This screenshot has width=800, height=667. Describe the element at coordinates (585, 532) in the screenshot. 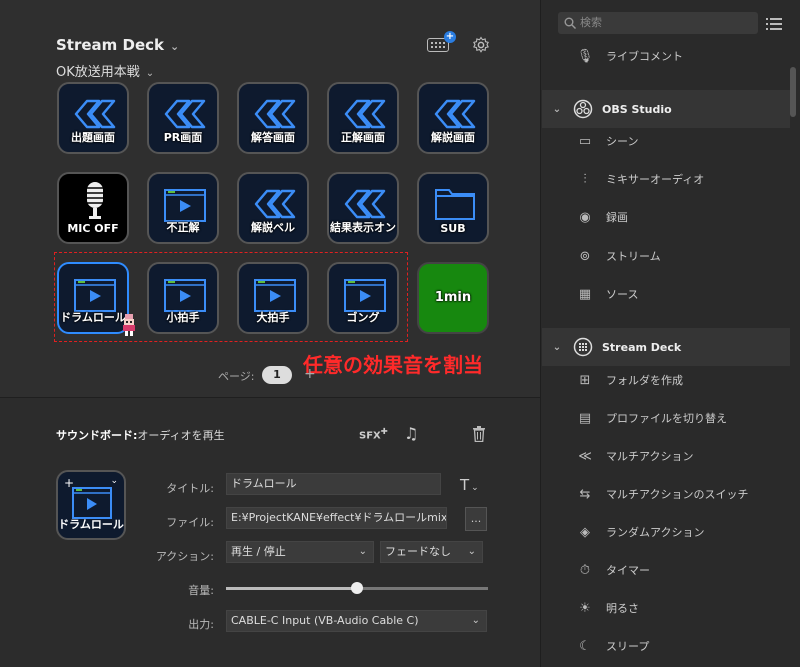

I see `random-action-icon: ◈` at that location.